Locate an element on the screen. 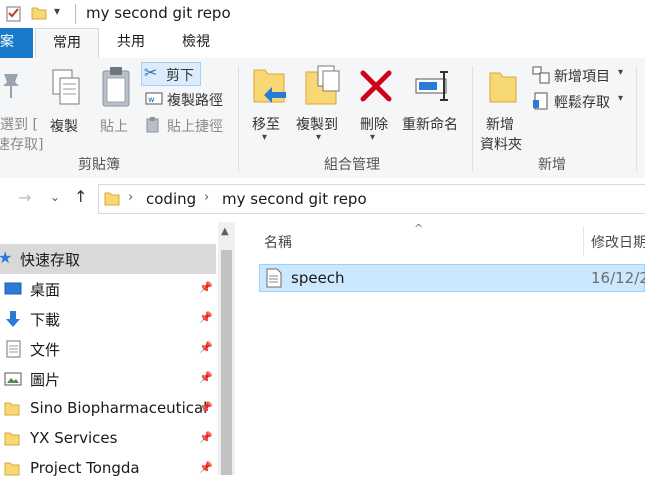 This screenshot has height=484, width=645. svg-text: w is located at coordinates (151, 99).